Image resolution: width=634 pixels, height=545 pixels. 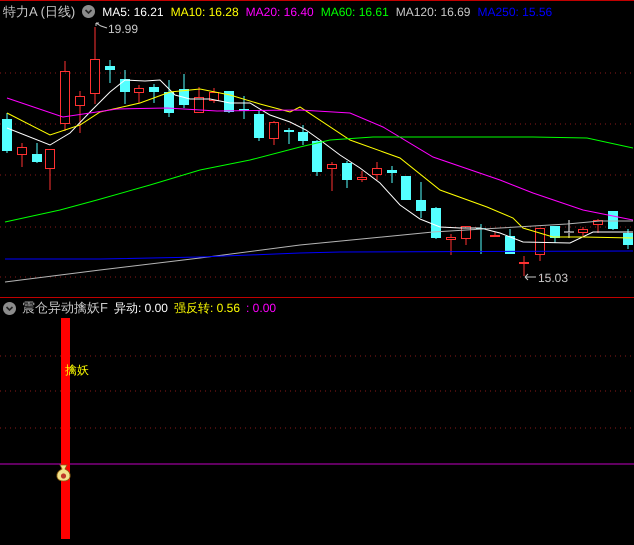 I want to click on moving-average-value: MA5: 16.21, so click(x=133, y=11).